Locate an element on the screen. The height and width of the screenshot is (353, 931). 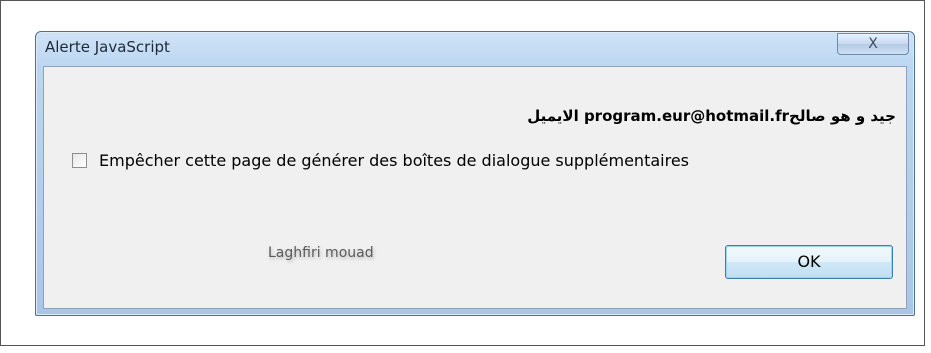
watermark-text: Laghfiri mouad is located at coordinates (321, 253).